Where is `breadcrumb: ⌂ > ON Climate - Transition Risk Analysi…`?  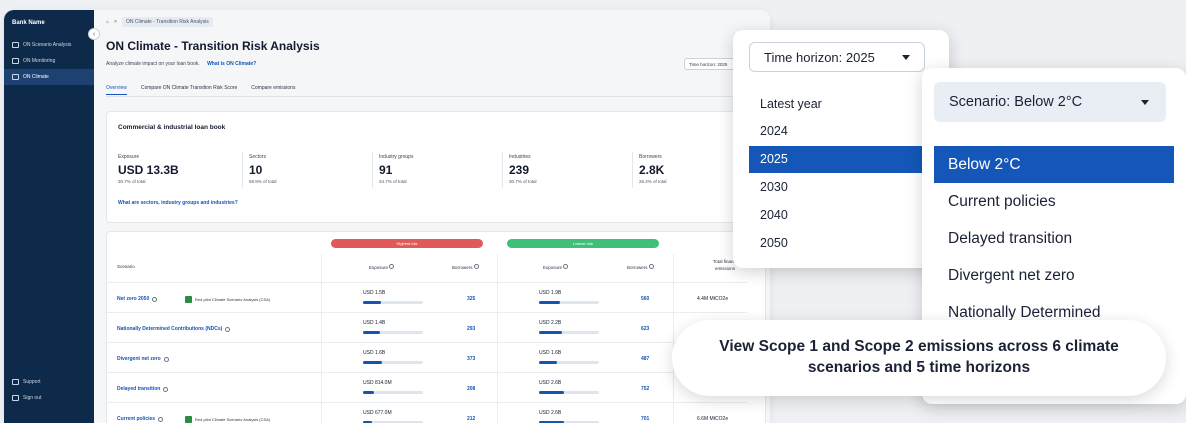
breadcrumb: ⌂ > ON Climate - Transition Risk Analysi… is located at coordinates (159, 22).